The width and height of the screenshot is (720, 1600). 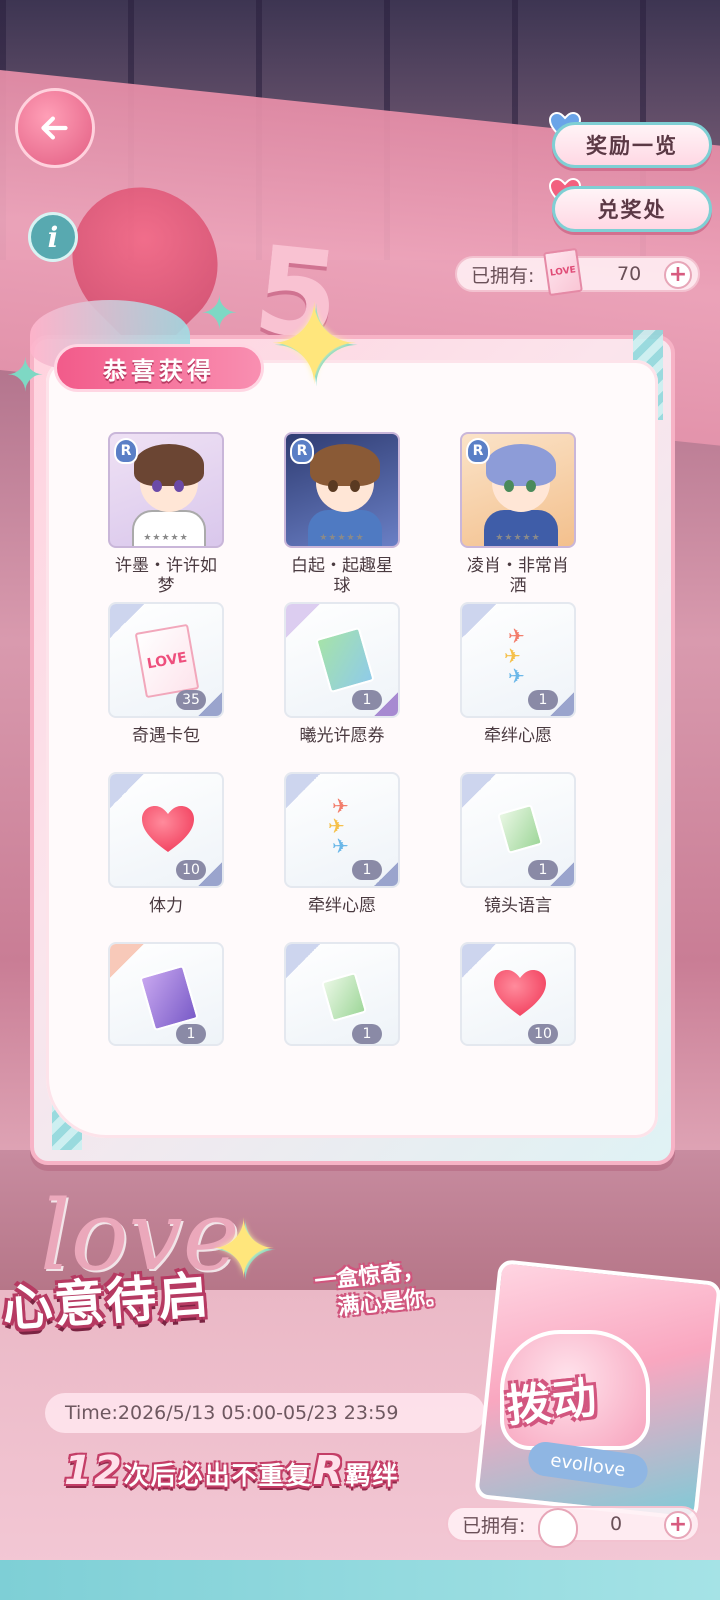 I want to click on draw-button-label: 拨动, so click(x=552, y=1397).